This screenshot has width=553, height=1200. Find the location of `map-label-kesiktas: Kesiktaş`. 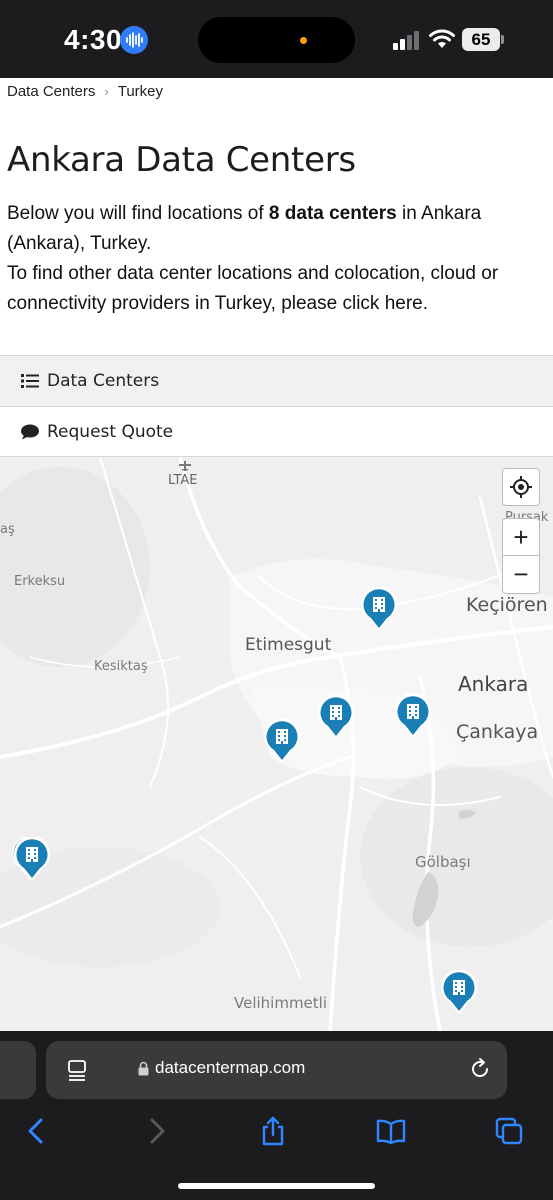

map-label-kesiktas: Kesiktaş is located at coordinates (121, 666).